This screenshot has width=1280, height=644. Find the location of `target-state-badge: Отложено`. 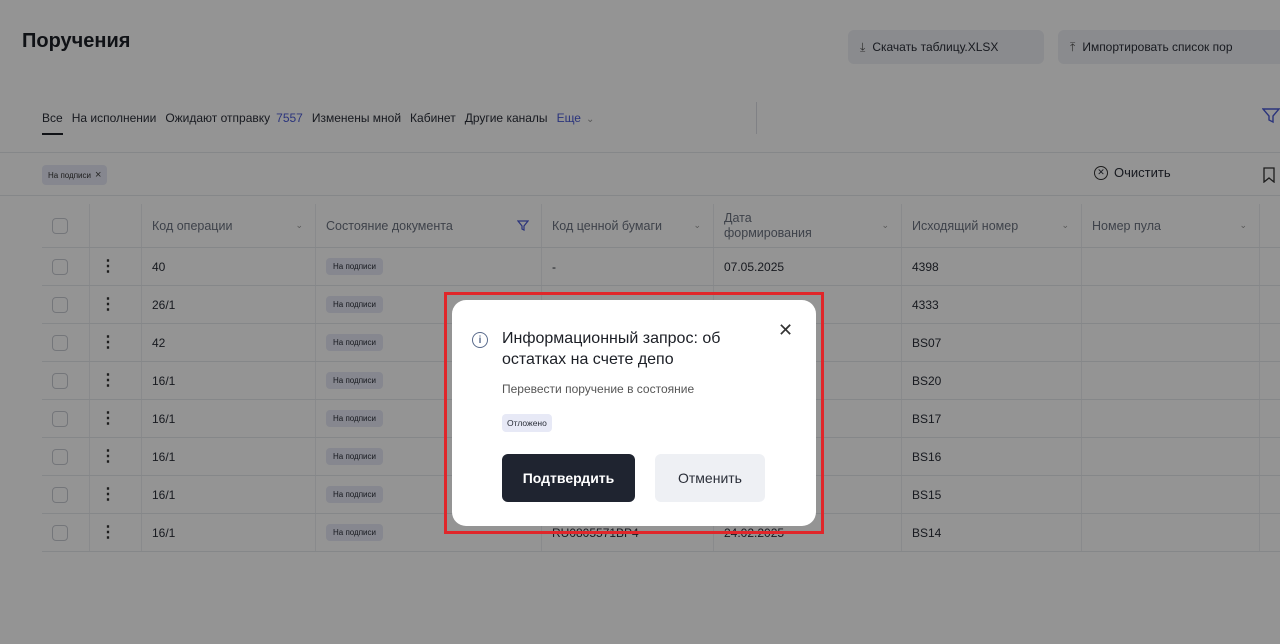

target-state-badge: Отложено is located at coordinates (527, 423).